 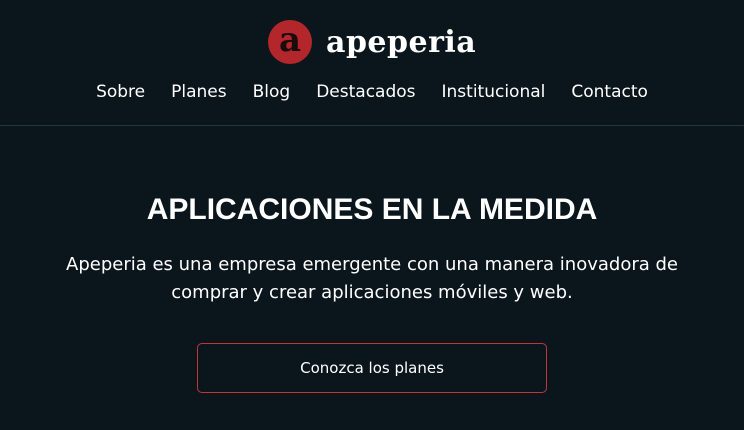 I want to click on nav-item-contacto: Contacto, so click(x=609, y=92).